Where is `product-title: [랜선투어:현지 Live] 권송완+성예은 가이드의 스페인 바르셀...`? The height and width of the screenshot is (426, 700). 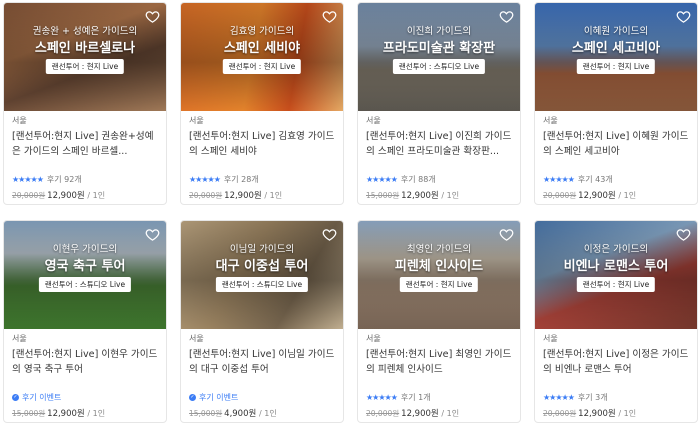 product-title: [랜선투어:현지 Live] 권송완+성예은 가이드의 스페인 바르셀... is located at coordinates (86, 144).